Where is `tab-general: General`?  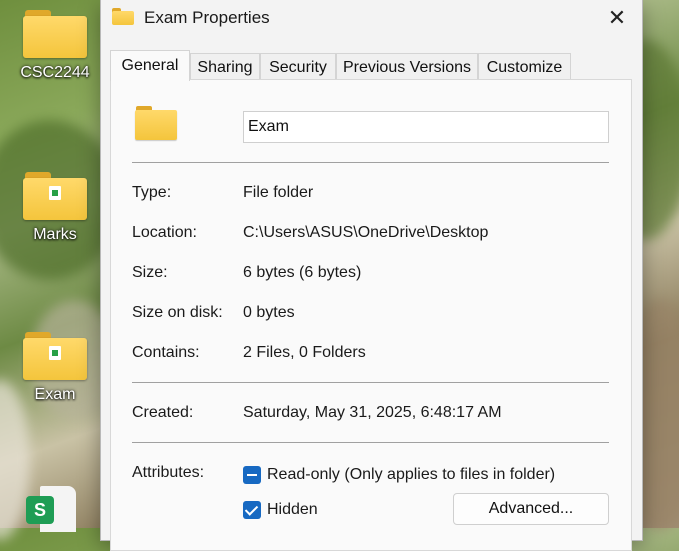
tab-general: General is located at coordinates (150, 65).